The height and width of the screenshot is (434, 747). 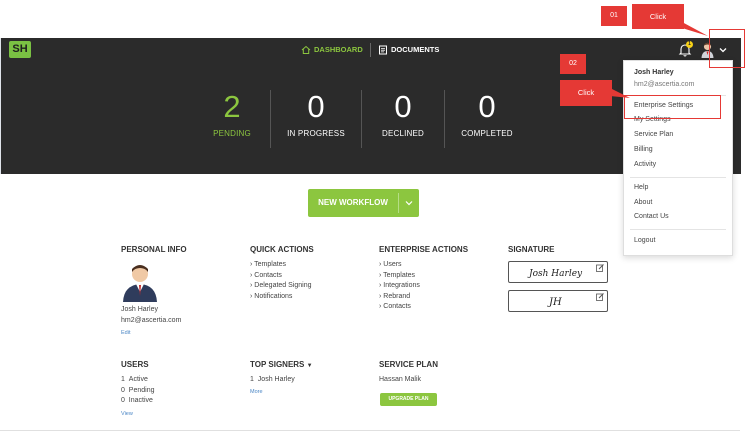 I want to click on nav-dashboard: DASHBOARD, so click(x=332, y=50).